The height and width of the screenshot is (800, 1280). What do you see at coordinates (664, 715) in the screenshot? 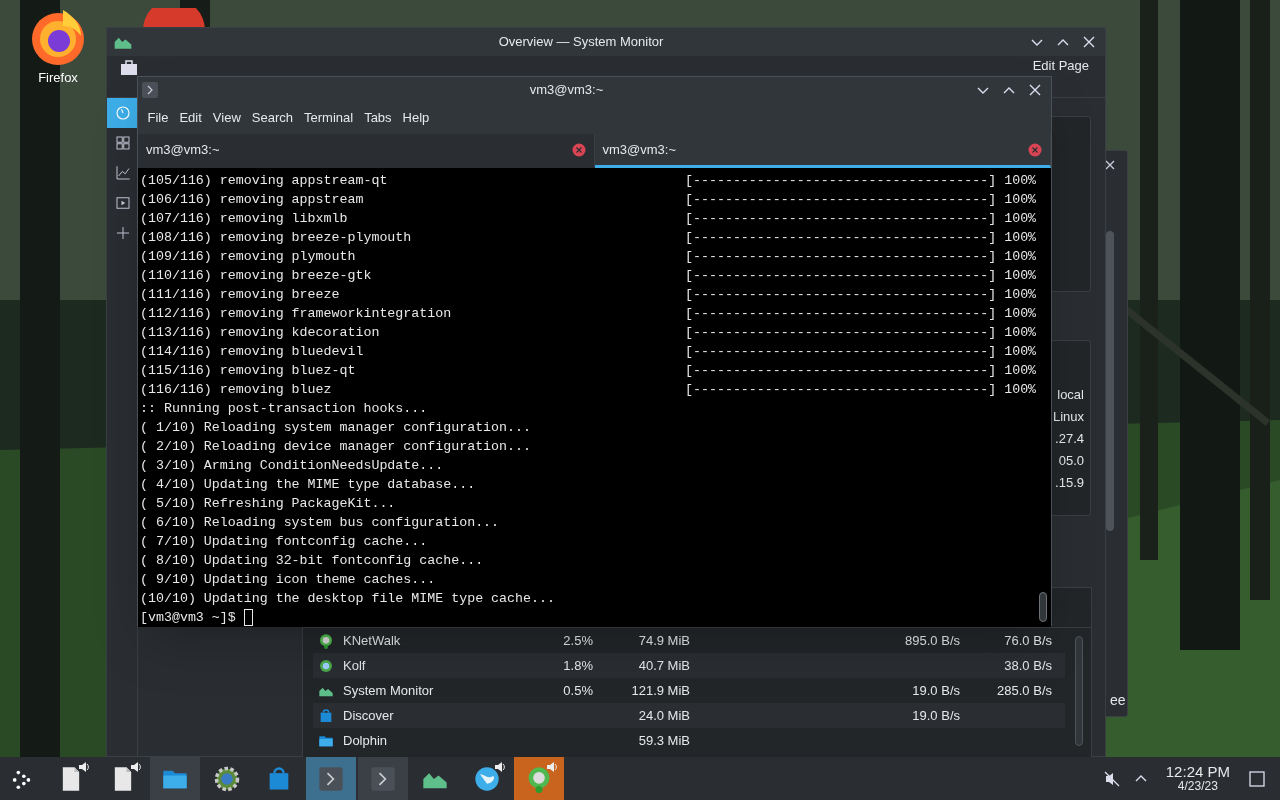
I see `memory-value: 24.0 MiB` at bounding box center [664, 715].